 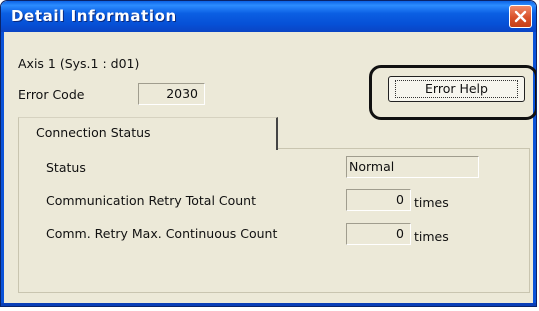 What do you see at coordinates (66, 167) in the screenshot?
I see `status-label: Status` at bounding box center [66, 167].